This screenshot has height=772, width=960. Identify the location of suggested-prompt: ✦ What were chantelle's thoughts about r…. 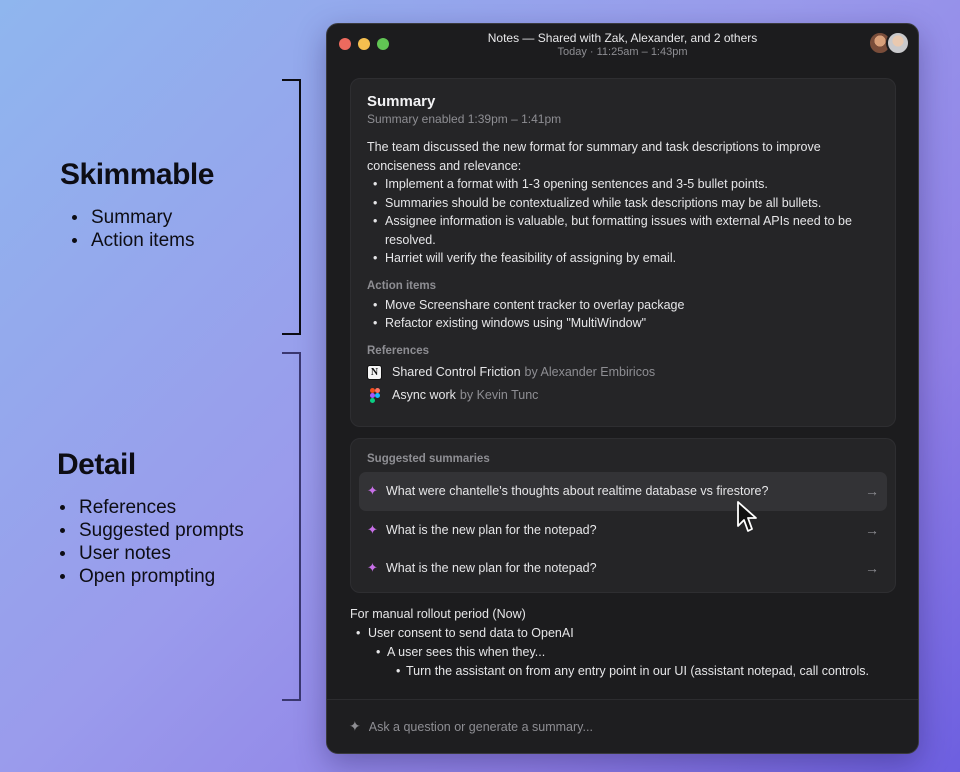
(623, 491).